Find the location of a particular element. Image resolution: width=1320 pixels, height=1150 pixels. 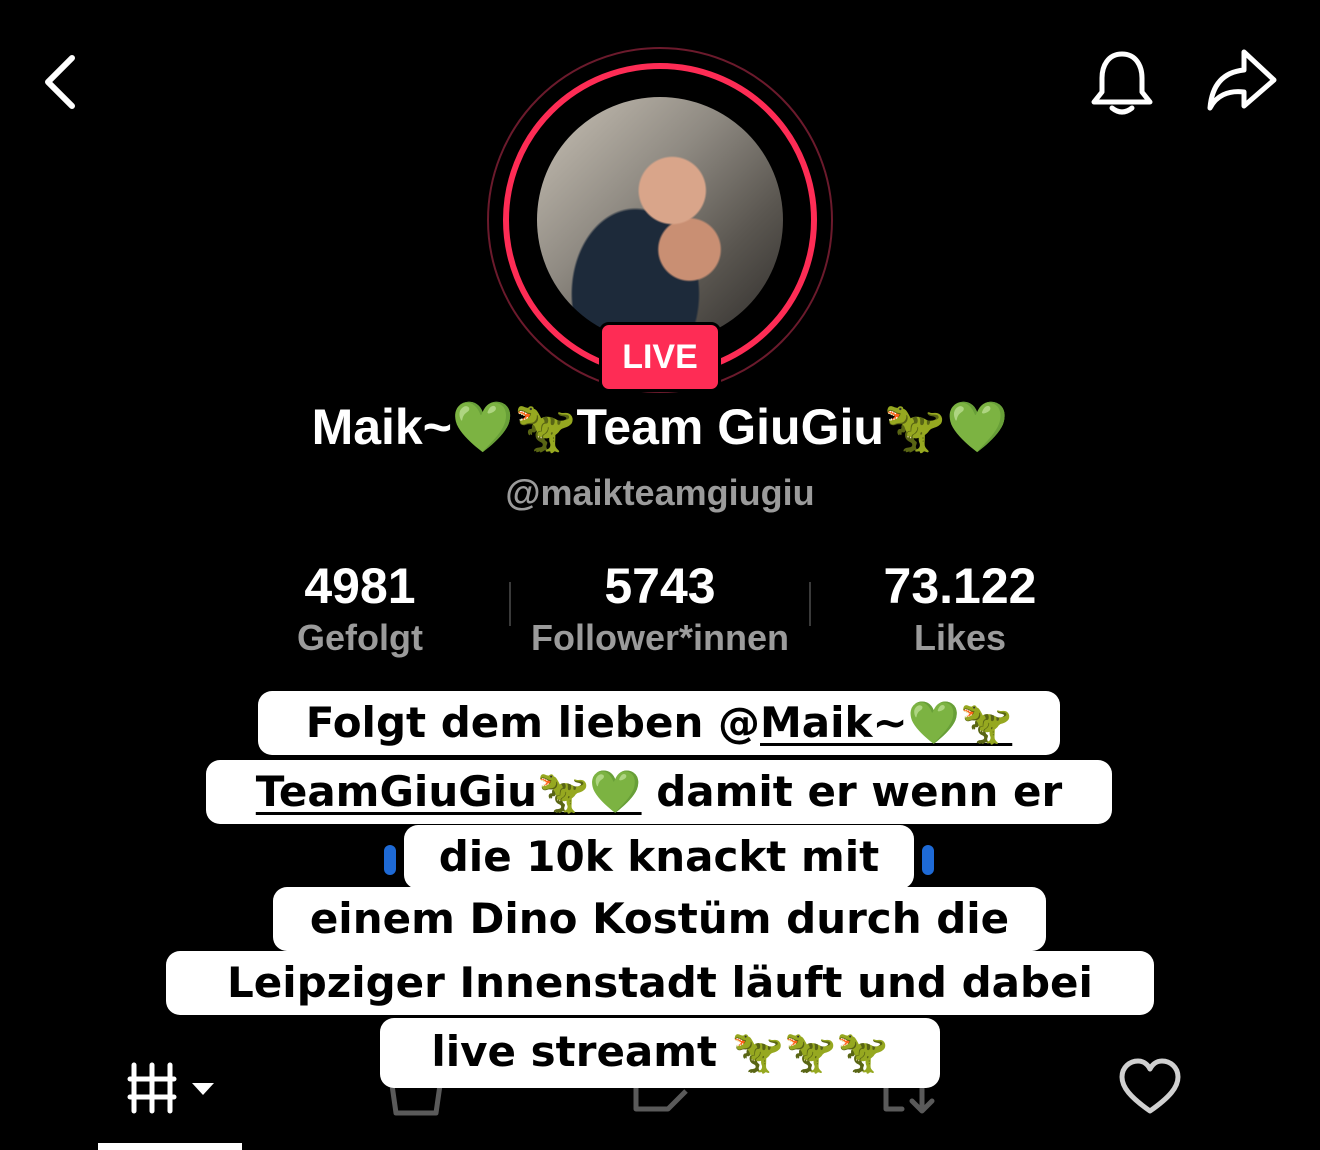

heart-icon is located at coordinates (1150, 1086).